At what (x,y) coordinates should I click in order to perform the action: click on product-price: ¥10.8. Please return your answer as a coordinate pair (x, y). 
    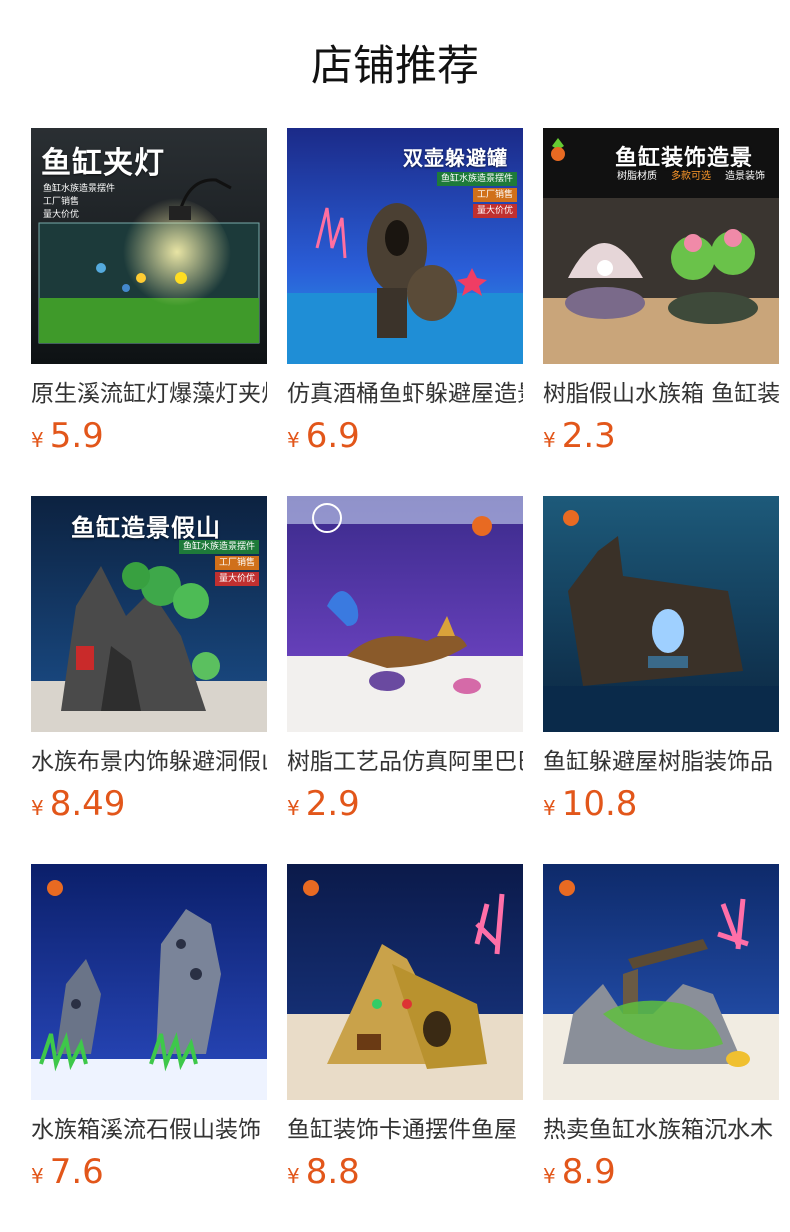
    Looking at the image, I should click on (661, 804).